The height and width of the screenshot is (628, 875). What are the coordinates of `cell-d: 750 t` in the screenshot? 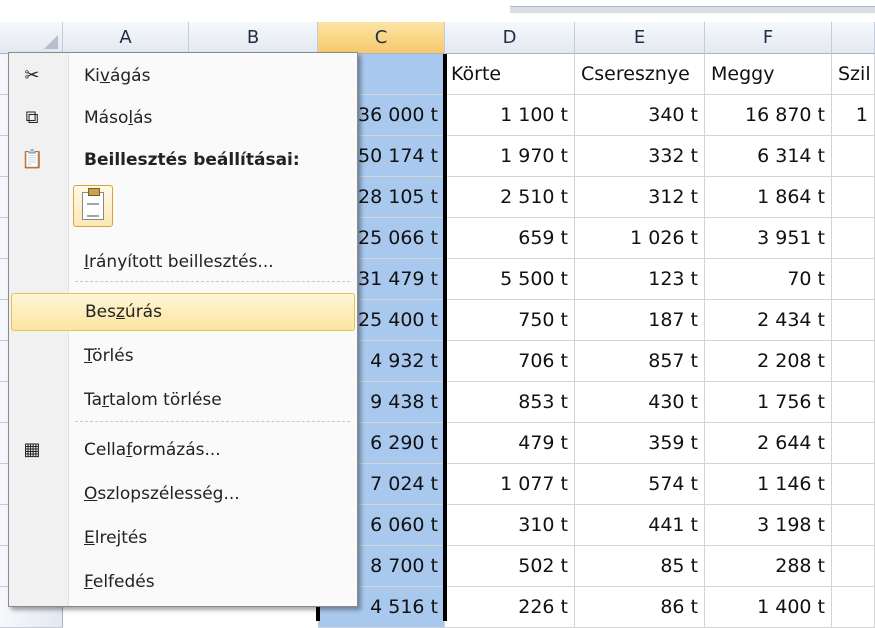 It's located at (510, 320).